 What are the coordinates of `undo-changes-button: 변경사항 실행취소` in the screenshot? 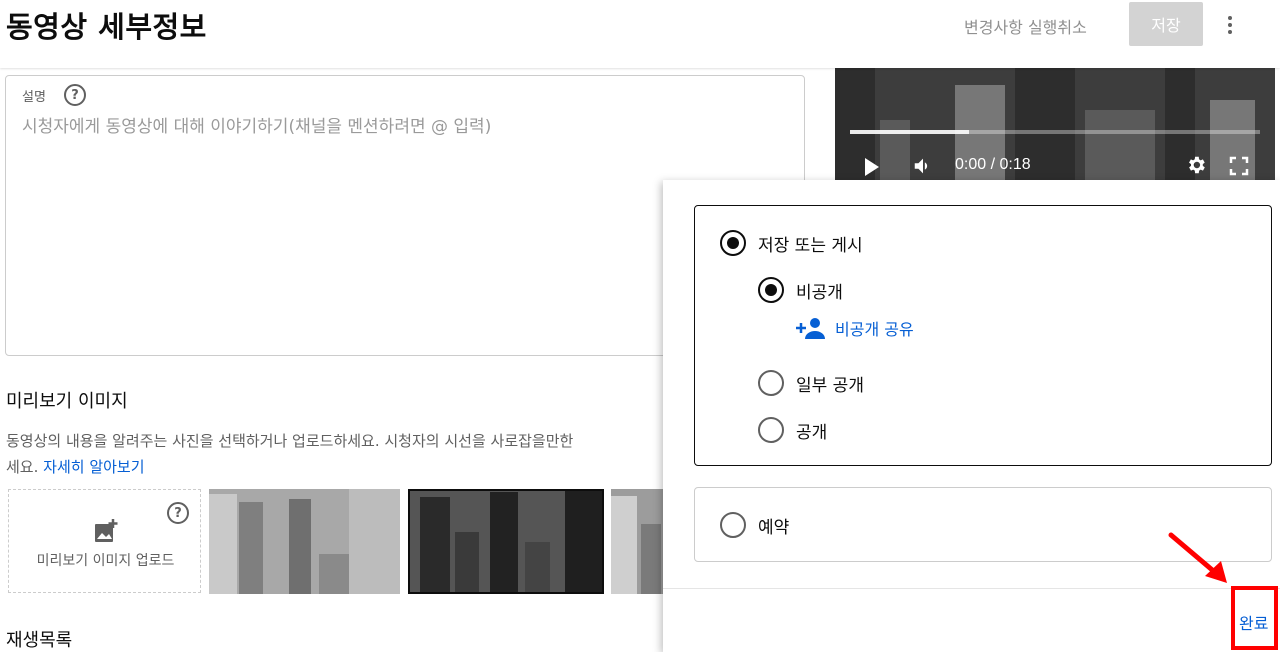 It's located at (1025, 26).